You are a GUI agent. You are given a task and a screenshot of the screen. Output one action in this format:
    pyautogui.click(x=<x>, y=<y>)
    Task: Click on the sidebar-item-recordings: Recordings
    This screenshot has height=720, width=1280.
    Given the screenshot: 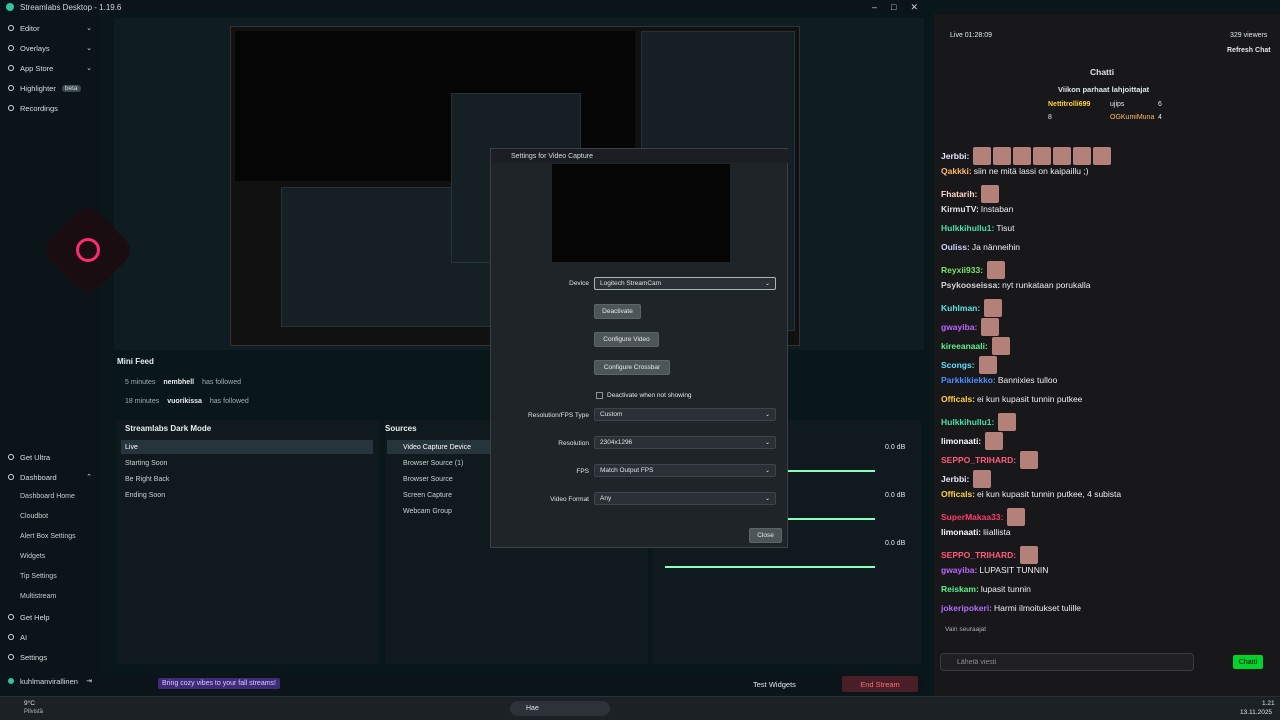 What is the action you would take?
    pyautogui.click(x=50, y=108)
    